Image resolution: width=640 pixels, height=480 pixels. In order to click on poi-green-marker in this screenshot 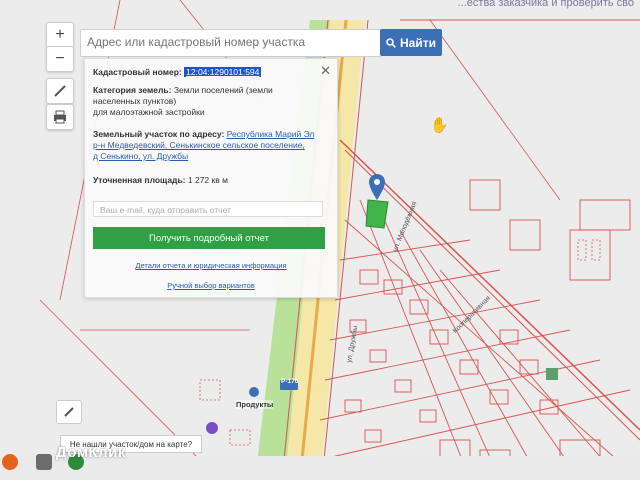, I will do `click(552, 374)`.